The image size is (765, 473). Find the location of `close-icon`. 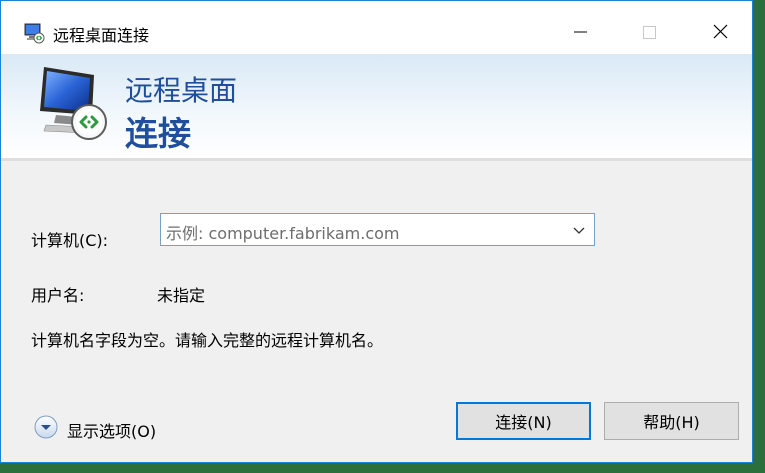

close-icon is located at coordinates (720, 31).